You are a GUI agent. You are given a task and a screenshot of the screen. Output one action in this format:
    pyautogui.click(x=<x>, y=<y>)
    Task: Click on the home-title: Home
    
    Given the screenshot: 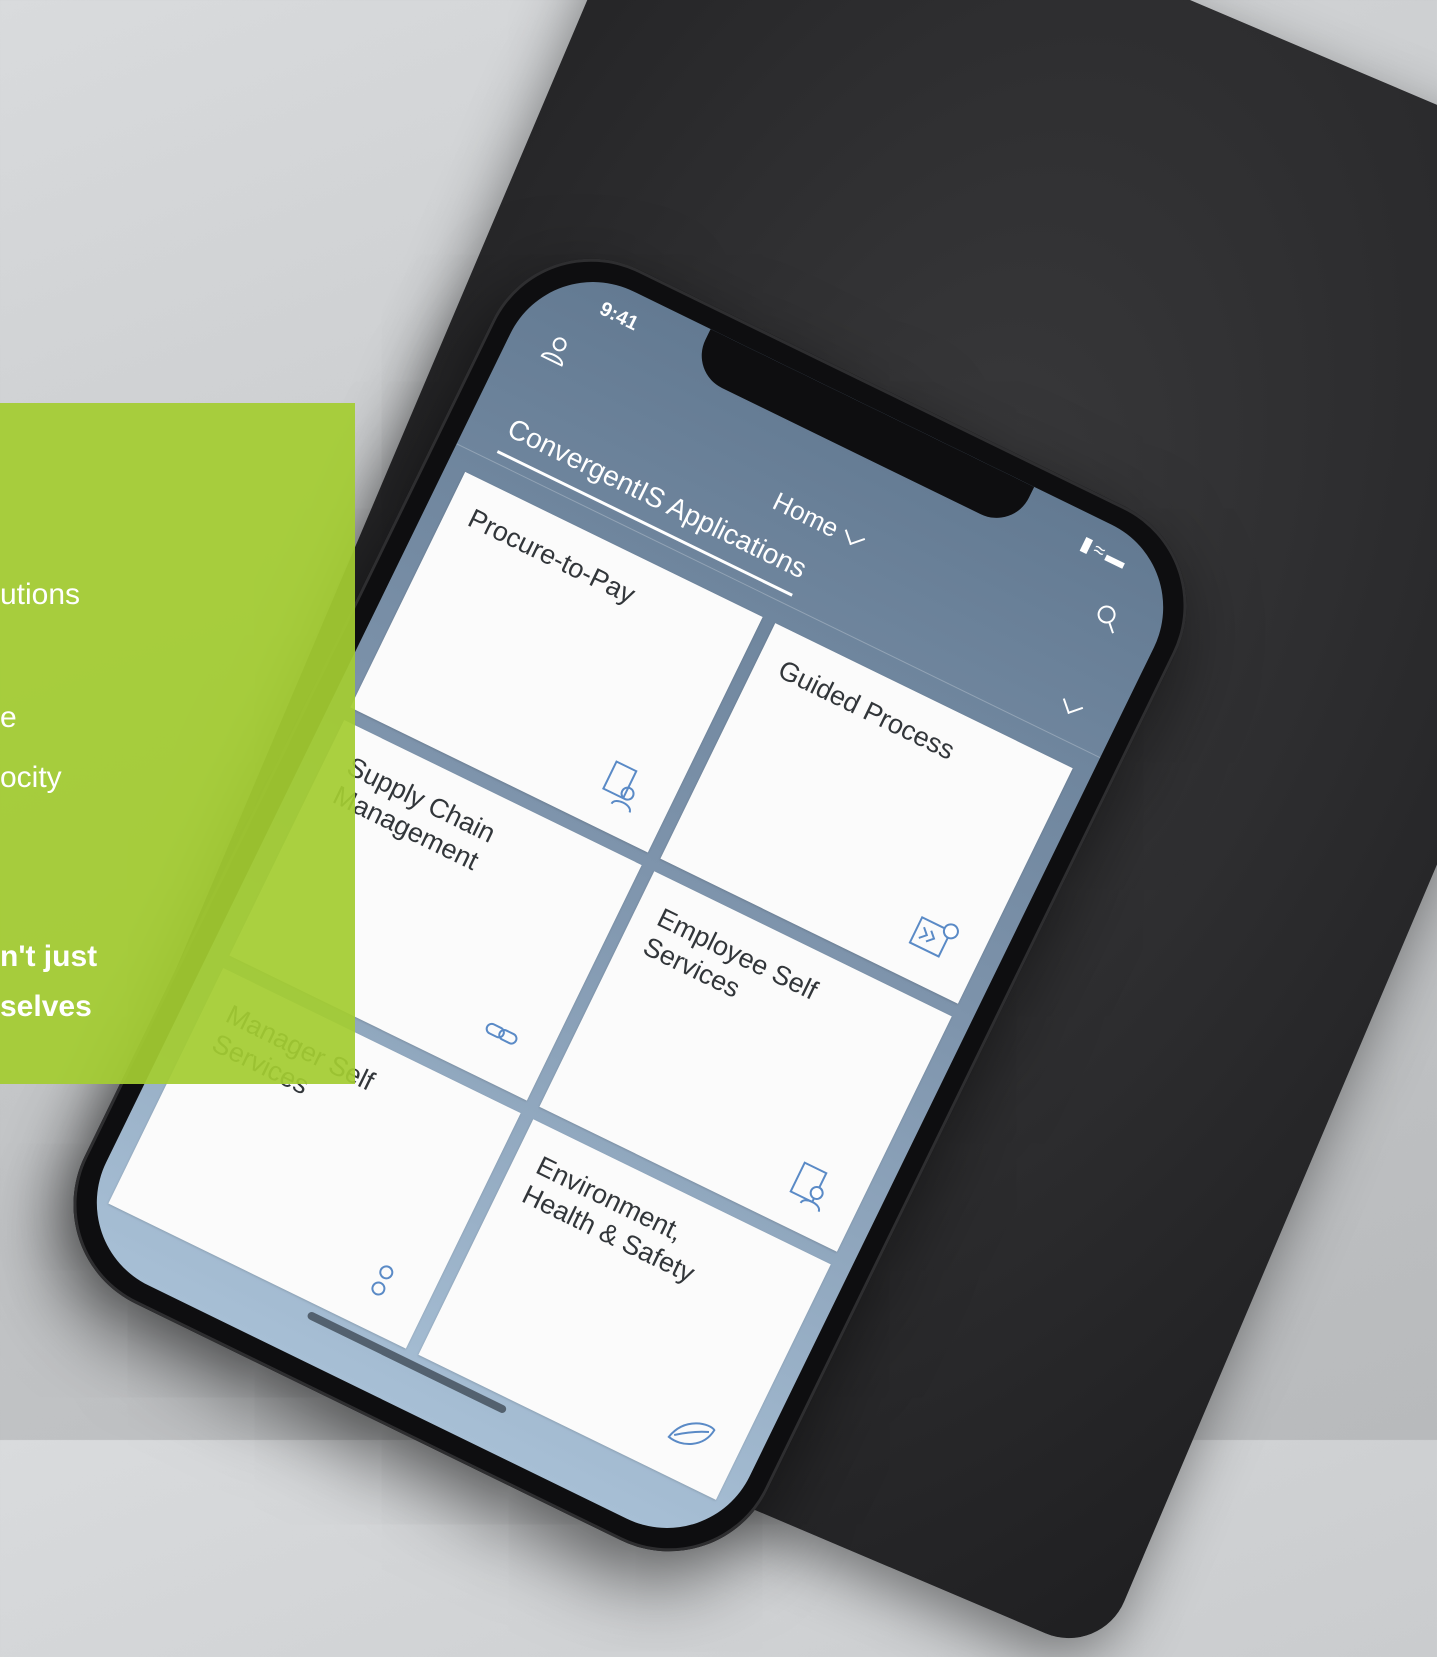 What is the action you would take?
    pyautogui.click(x=806, y=514)
    